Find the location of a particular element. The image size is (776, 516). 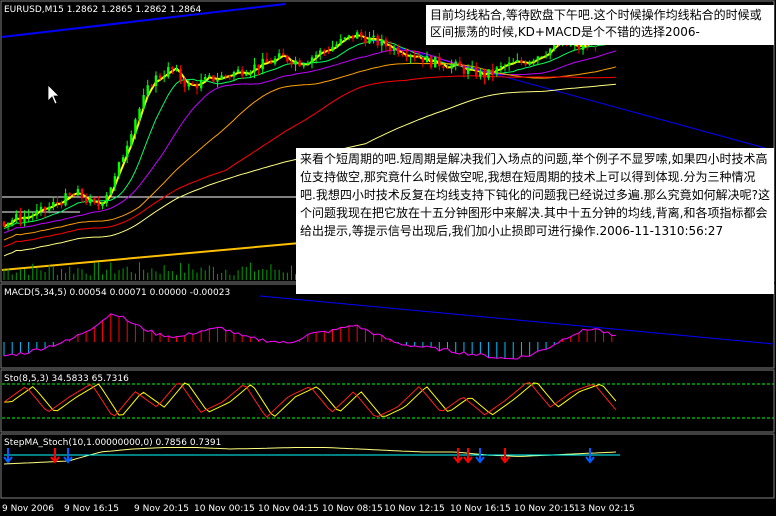

sto-header: Sto(8,5,3) 34.5833 65.7316 is located at coordinates (66, 379).